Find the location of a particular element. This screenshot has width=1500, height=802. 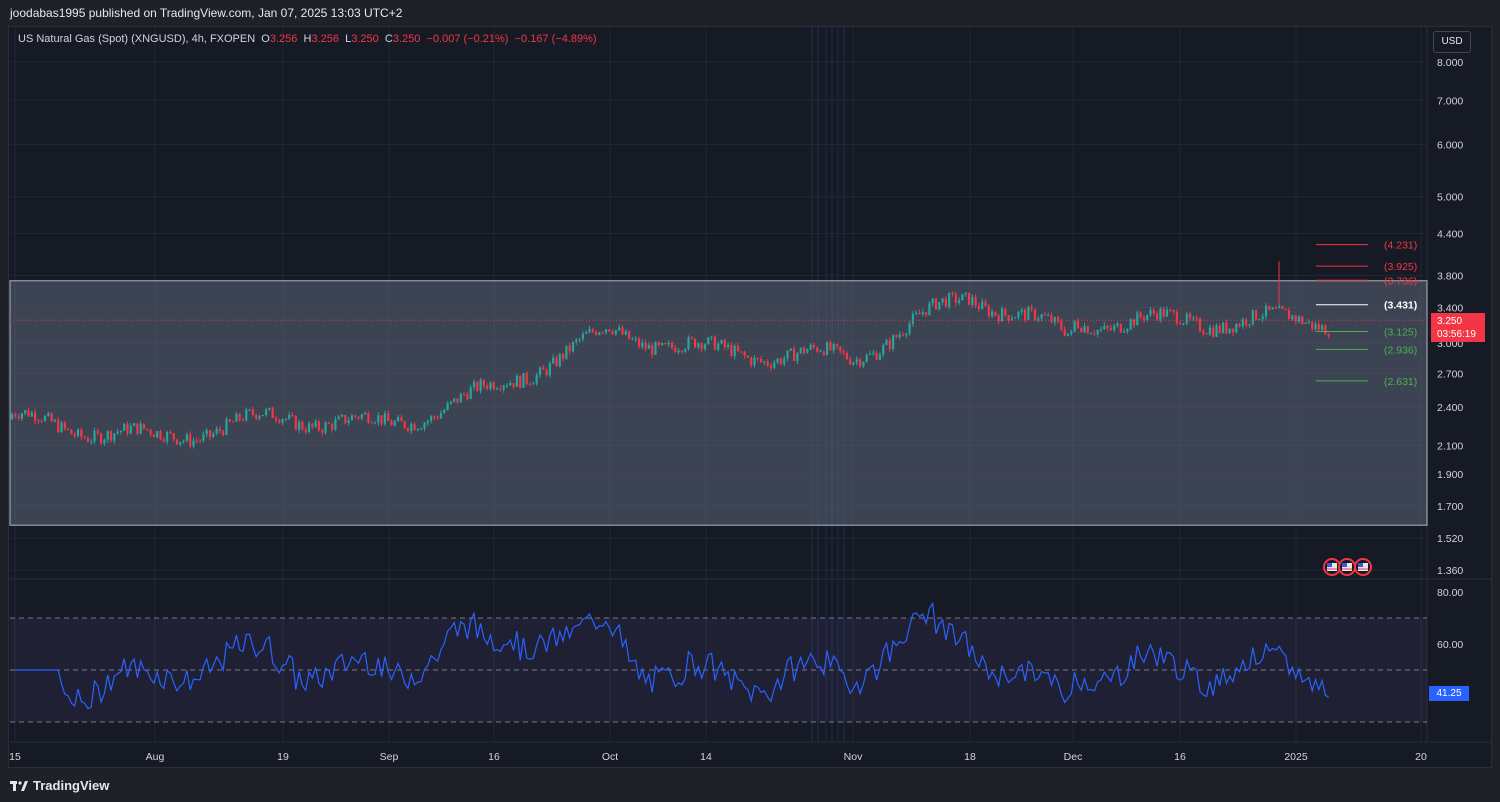

price-tick-label: 2.100 is located at coordinates (1450, 446).